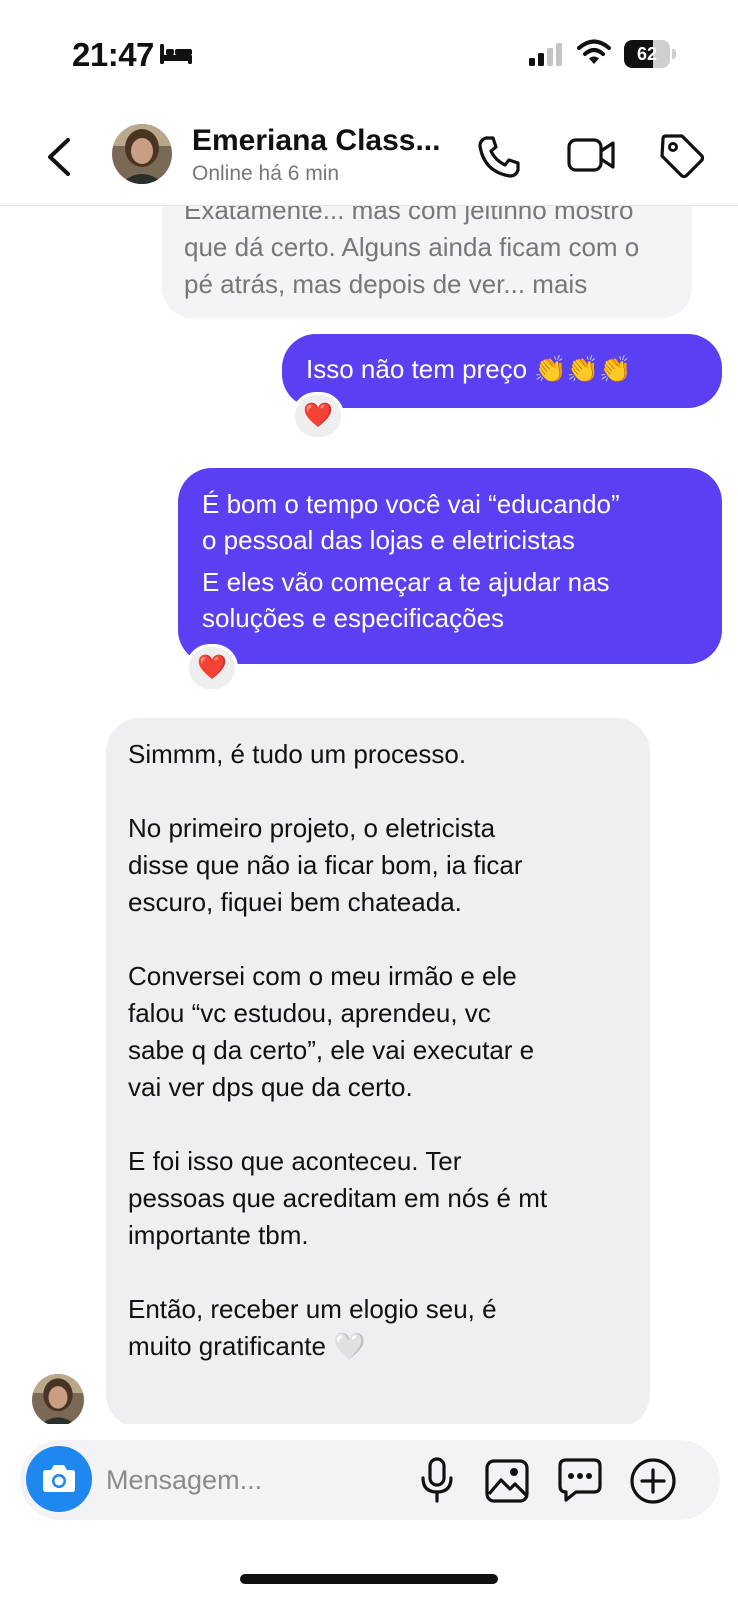 Image resolution: width=738 pixels, height=1600 pixels. I want to click on chat-header: Emeriana Class... Online há 6 min, so click(369, 158).